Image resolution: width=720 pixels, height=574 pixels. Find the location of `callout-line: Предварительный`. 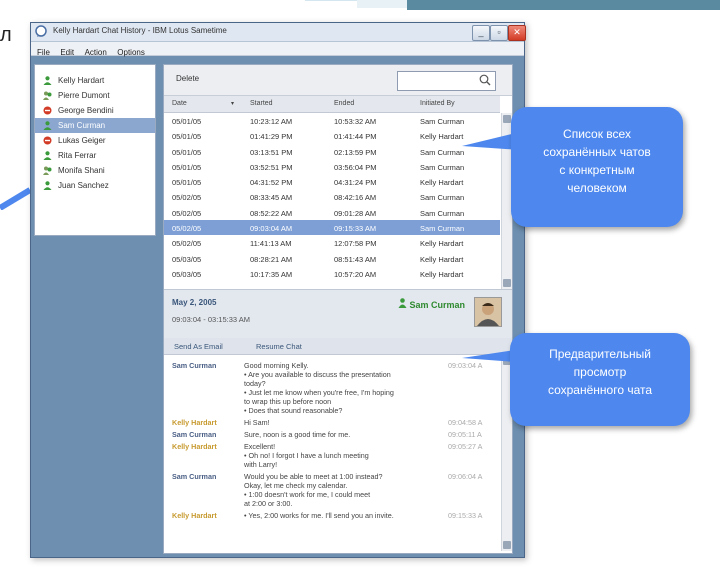

callout-line: Предварительный is located at coordinates (600, 354).